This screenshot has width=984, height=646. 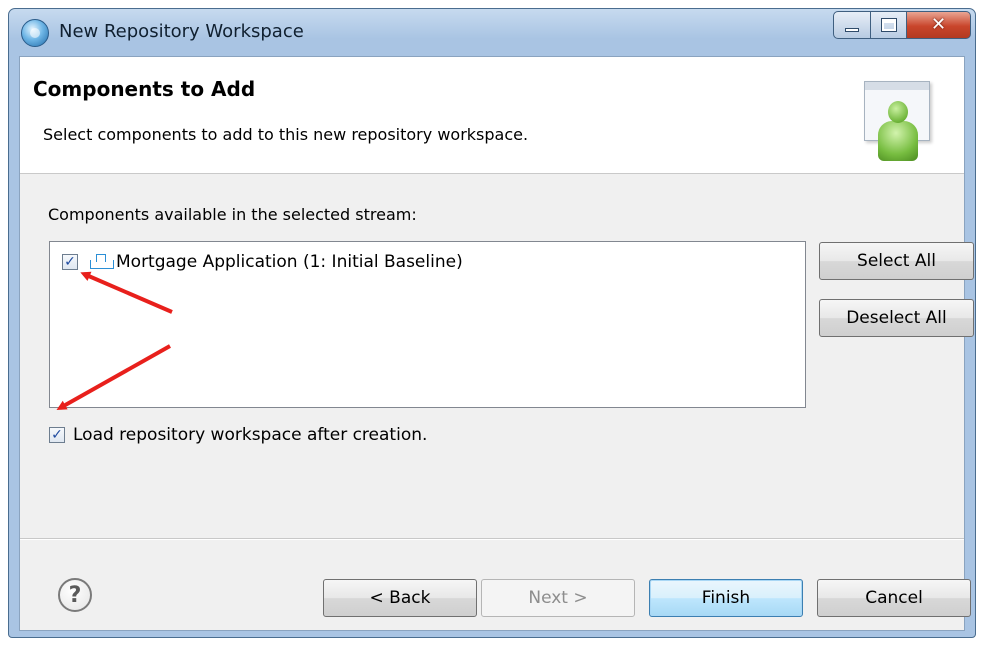 I want to click on maximize-icon, so click(x=888, y=25).